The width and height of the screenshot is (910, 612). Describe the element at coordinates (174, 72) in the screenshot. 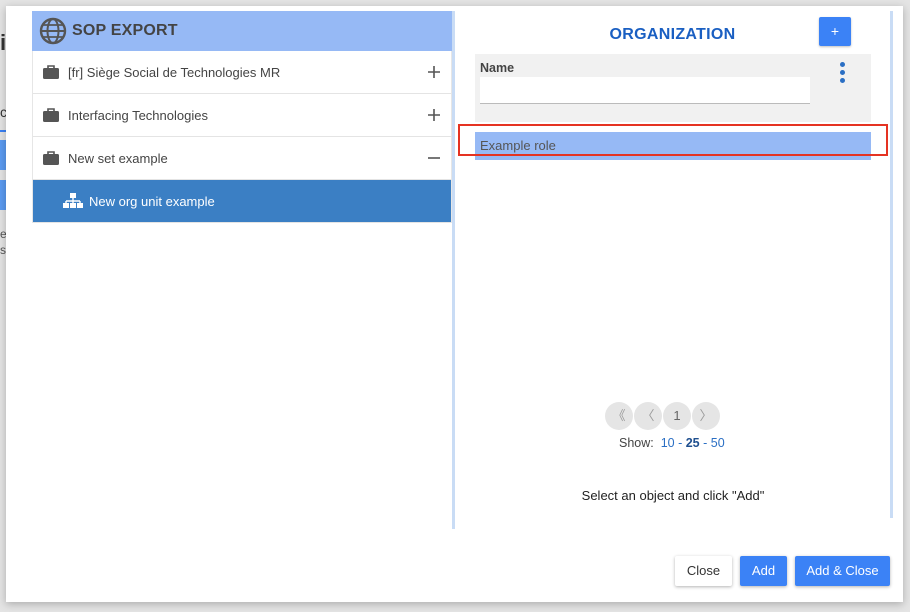

I see `tree-item-label: [fr] Siège Social de Technologies MR` at that location.